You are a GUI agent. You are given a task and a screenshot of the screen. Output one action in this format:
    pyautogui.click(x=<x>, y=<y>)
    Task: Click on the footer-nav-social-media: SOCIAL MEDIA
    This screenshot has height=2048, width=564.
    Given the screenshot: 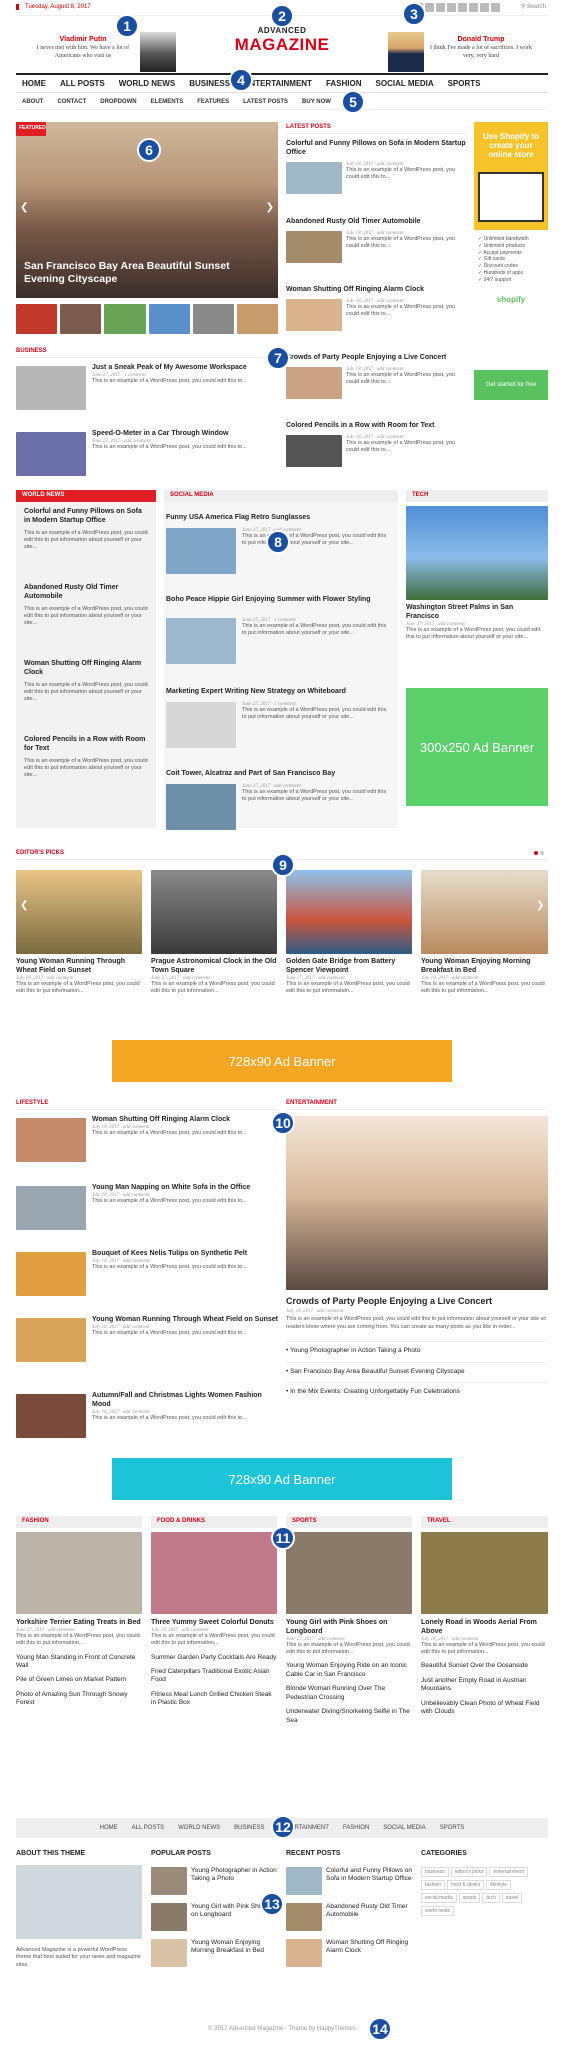 What is the action you would take?
    pyautogui.click(x=404, y=1828)
    